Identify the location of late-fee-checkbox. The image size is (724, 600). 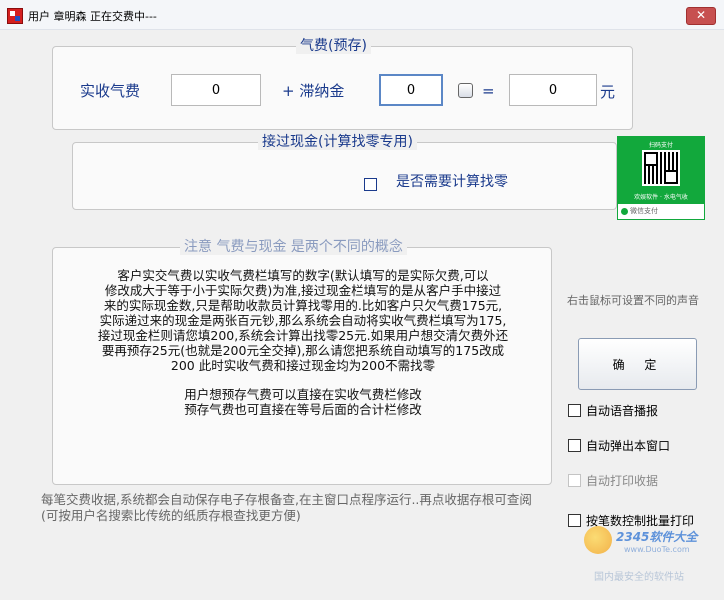
(465, 90).